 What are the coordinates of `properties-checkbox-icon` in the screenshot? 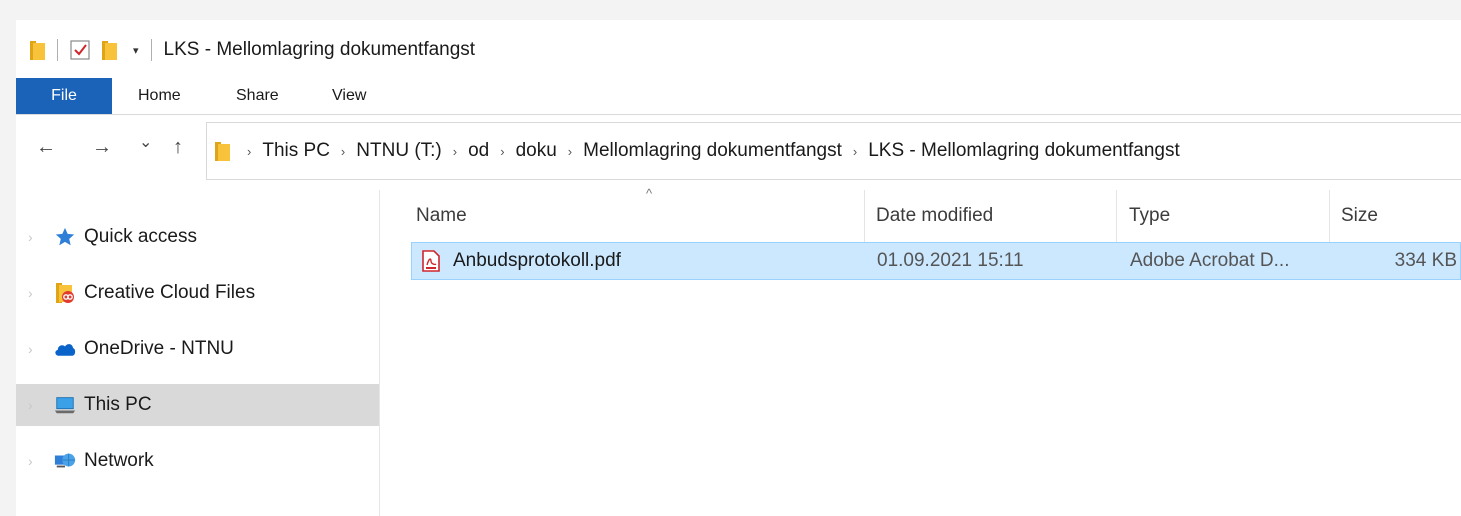 It's located at (80, 50).